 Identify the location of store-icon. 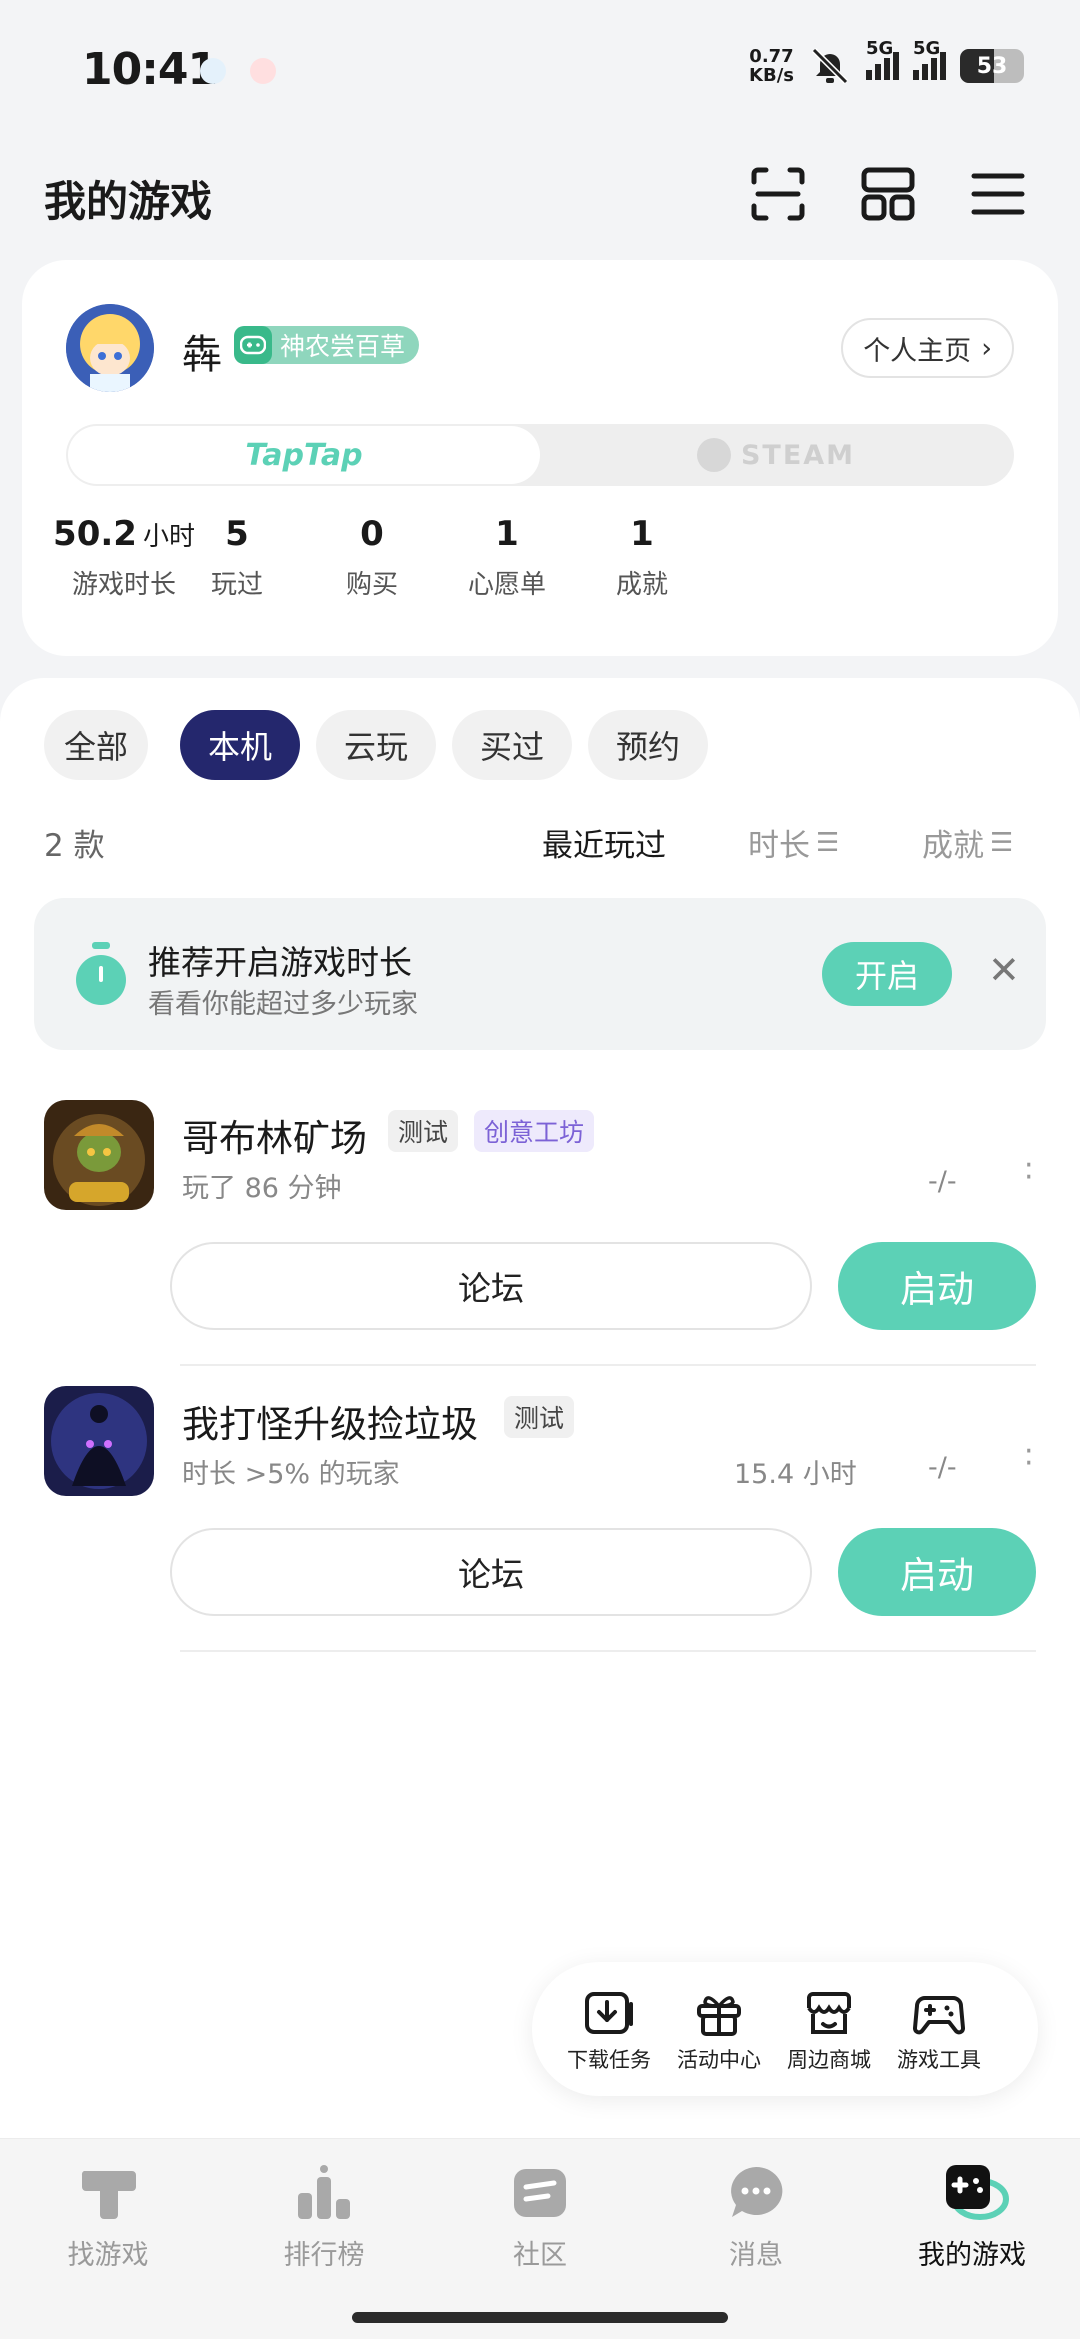
(829, 2013).